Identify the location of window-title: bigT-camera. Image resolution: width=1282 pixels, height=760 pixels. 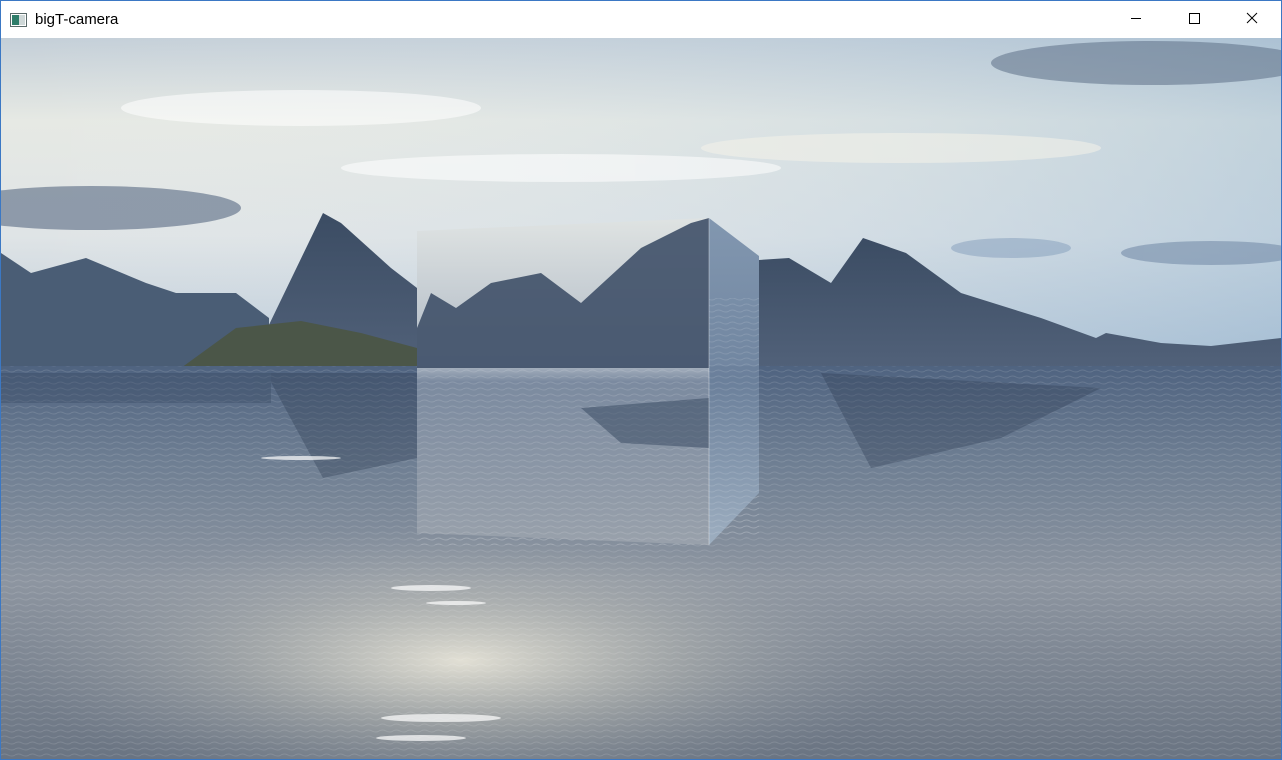
(77, 19).